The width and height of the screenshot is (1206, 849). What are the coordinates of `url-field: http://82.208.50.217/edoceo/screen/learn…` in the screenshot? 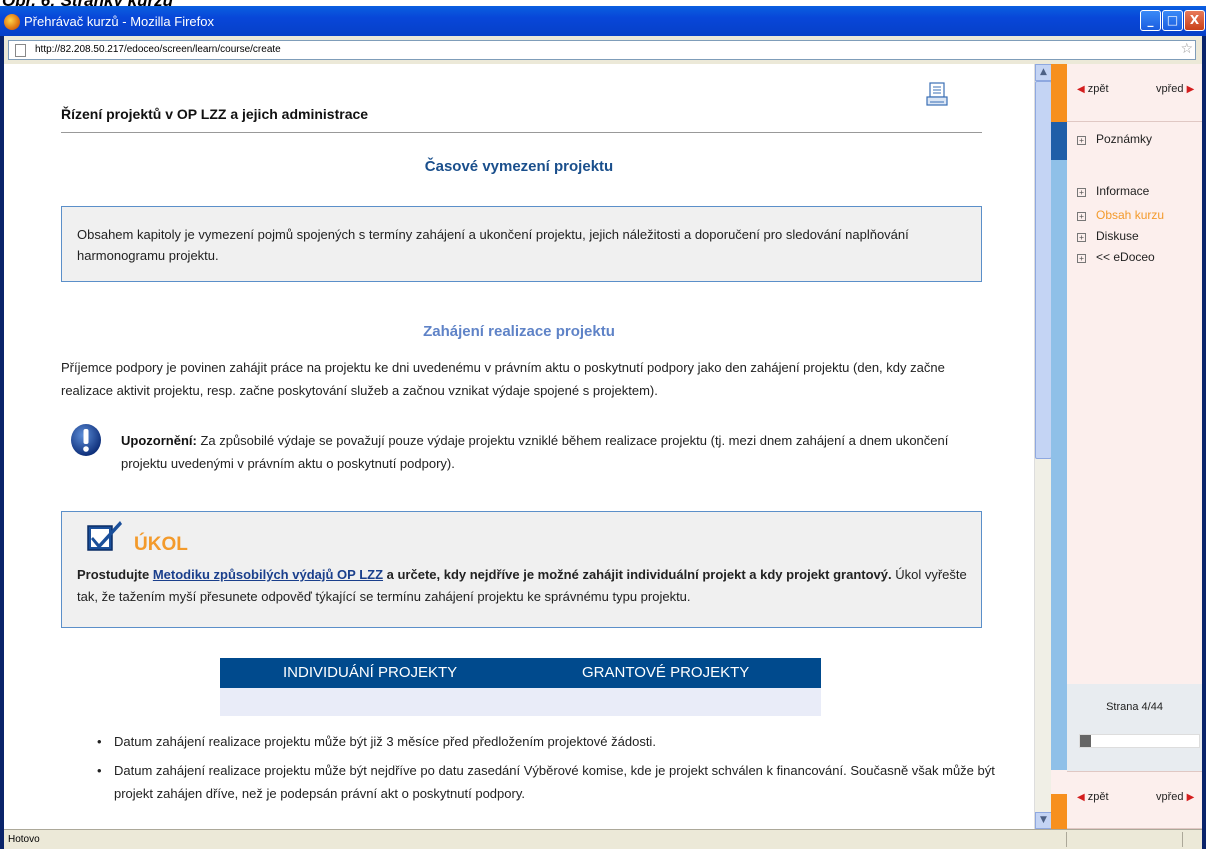 It's located at (602, 50).